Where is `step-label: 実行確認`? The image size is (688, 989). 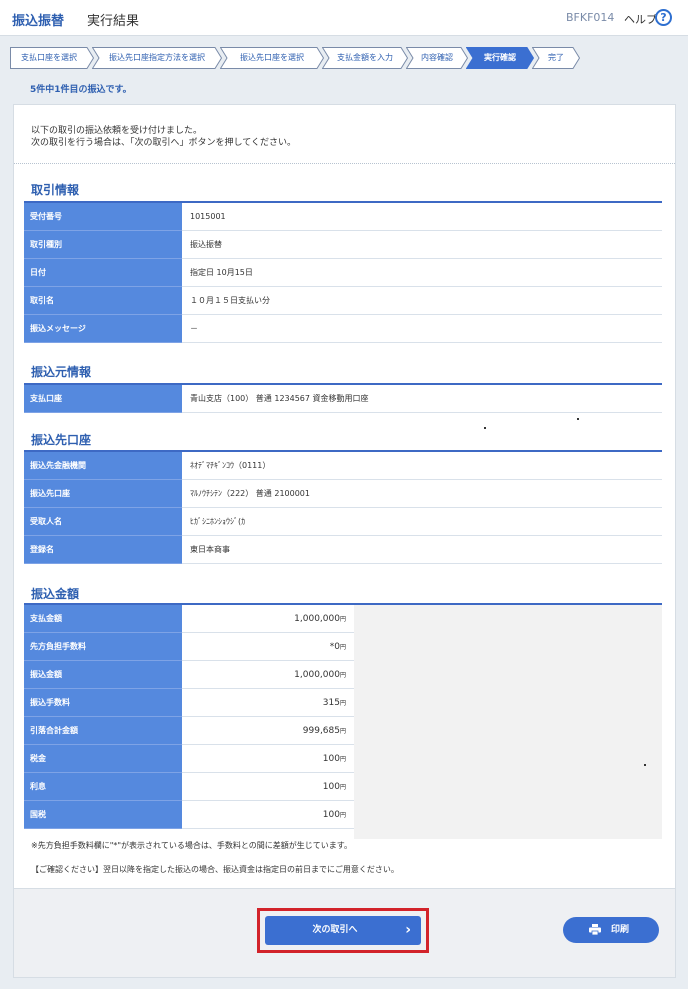
step-label: 実行確認 is located at coordinates (500, 57).